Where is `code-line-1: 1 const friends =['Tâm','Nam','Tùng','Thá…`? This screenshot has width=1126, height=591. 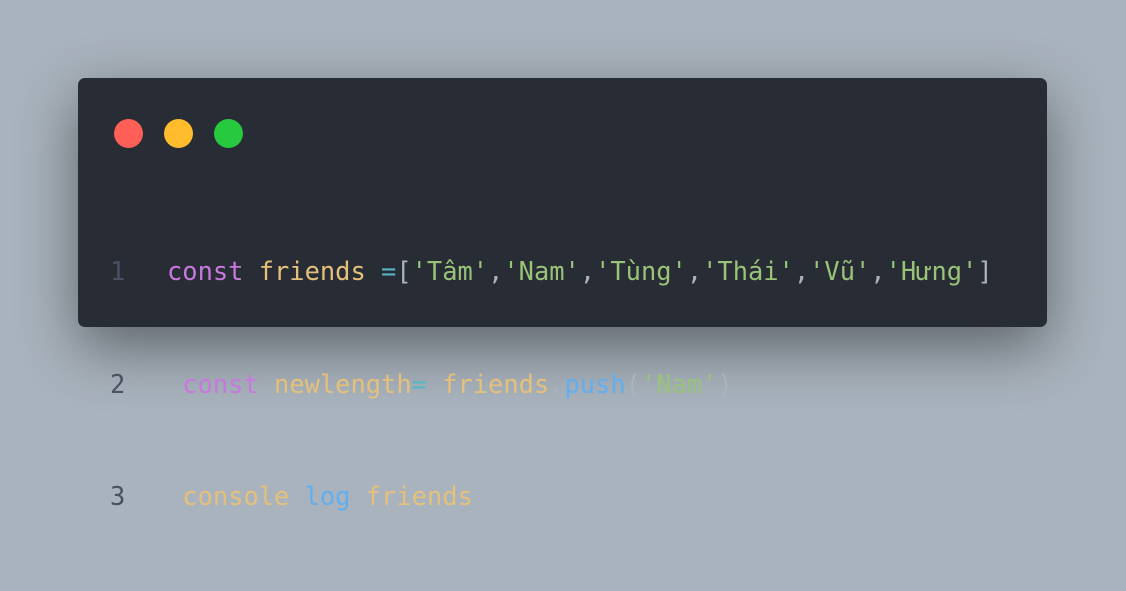 code-line-1: 1 const friends =['Tâm','Nam','Tùng','Thá… is located at coordinates (551, 272).